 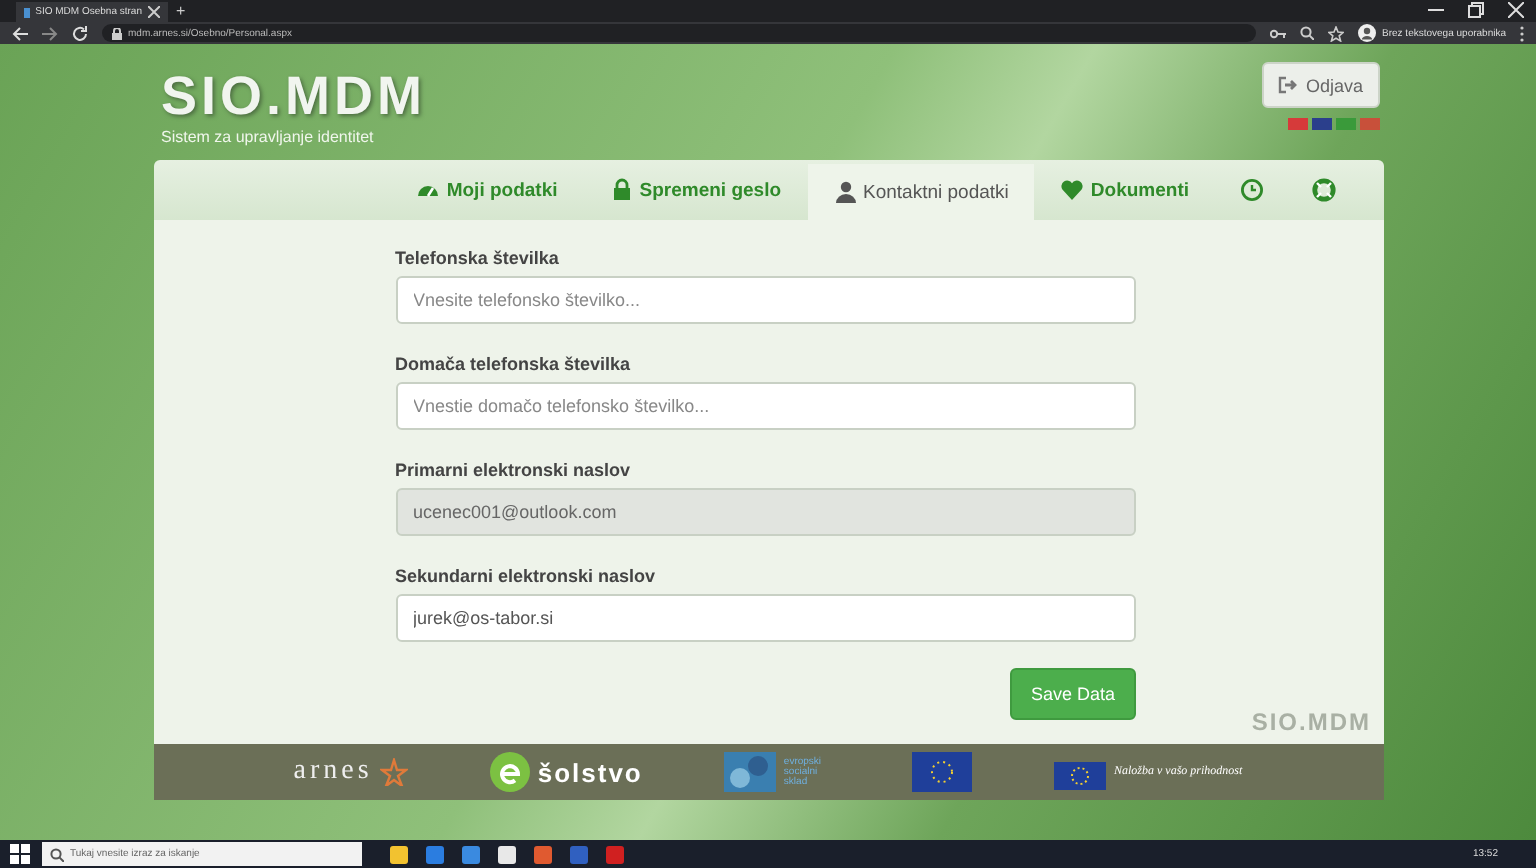 I want to click on restore-icon, so click(x=1476, y=10).